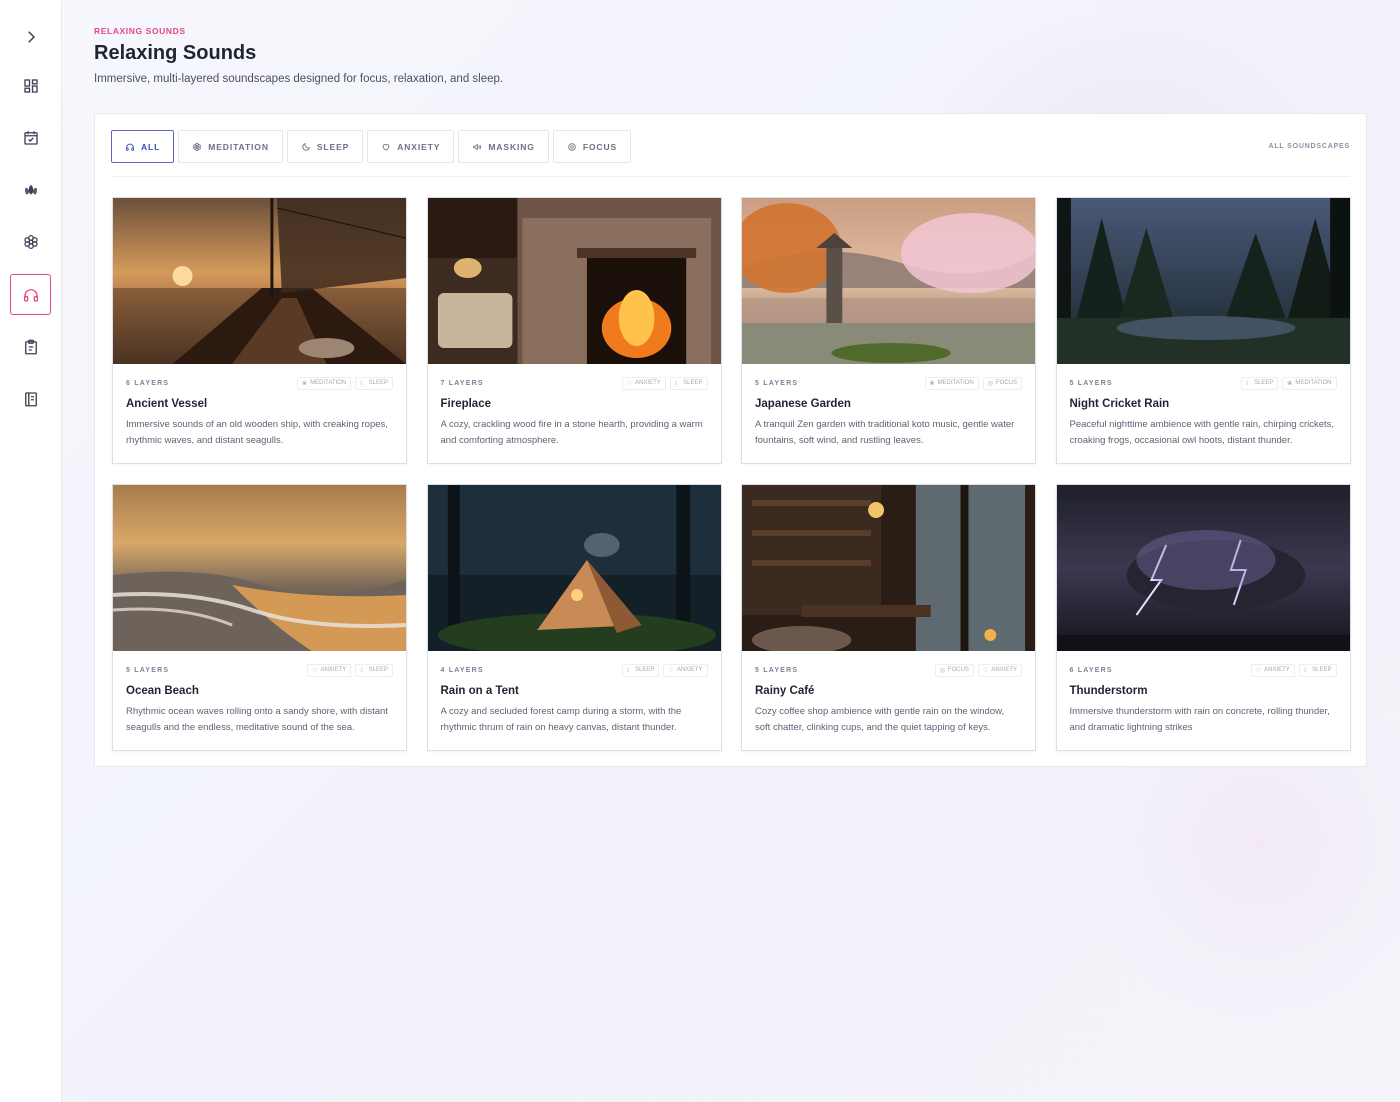 Image resolution: width=1400 pixels, height=1102 pixels. I want to click on page-title: Relaxing Sounds, so click(175, 53).